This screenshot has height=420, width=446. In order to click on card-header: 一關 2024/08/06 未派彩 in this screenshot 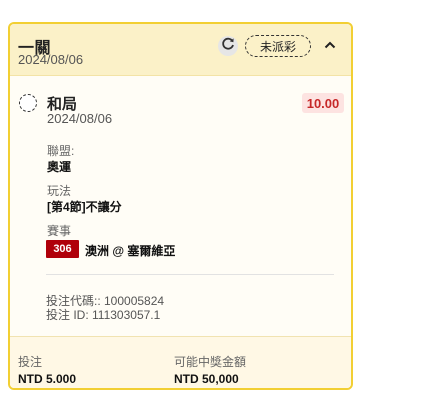, I will do `click(180, 50)`.